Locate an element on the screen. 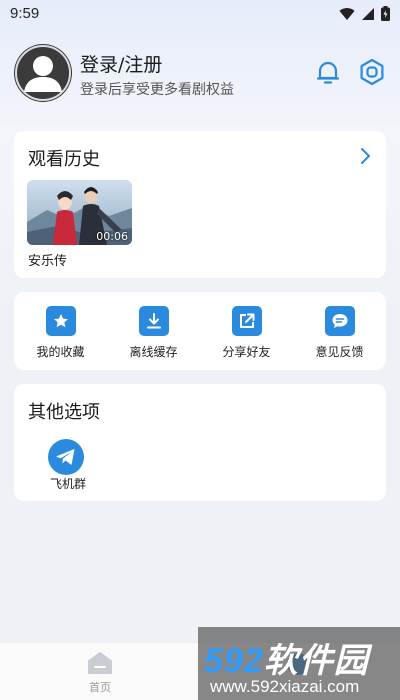 The width and height of the screenshot is (400, 700). settings-icon is located at coordinates (372, 72).